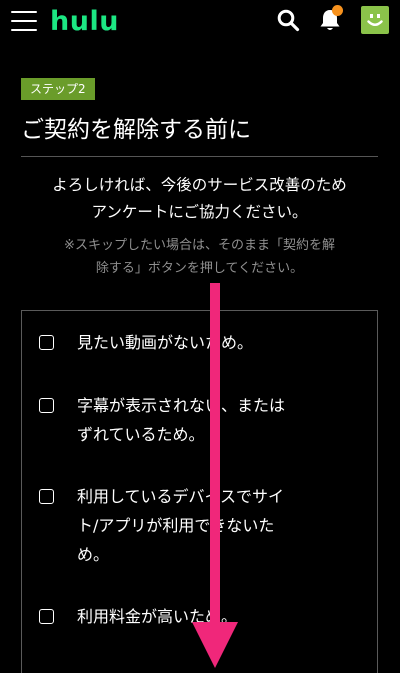 This screenshot has height=673, width=400. I want to click on option-line: 字幕が表示されない、または, so click(181, 405).